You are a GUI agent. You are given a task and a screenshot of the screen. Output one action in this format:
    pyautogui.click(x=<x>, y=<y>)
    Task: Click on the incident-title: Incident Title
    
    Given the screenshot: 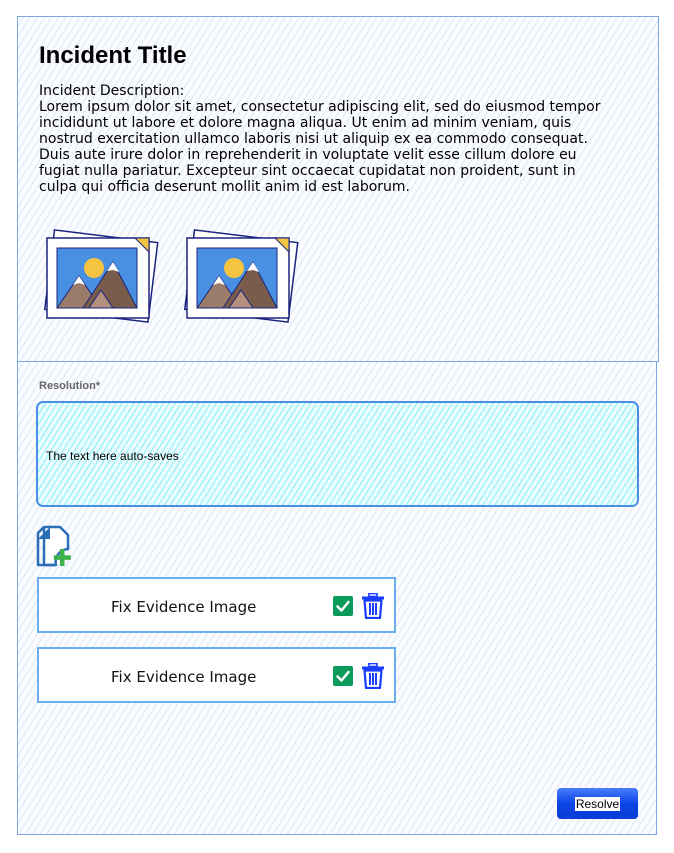 What is the action you would take?
    pyautogui.click(x=113, y=55)
    